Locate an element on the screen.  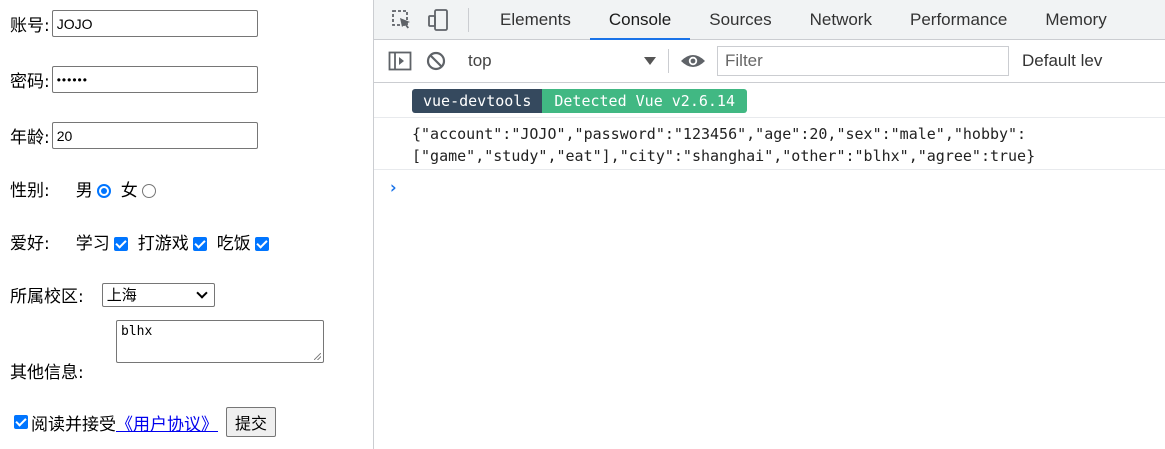
dropdown-triangle-icon is located at coordinates (650, 61).